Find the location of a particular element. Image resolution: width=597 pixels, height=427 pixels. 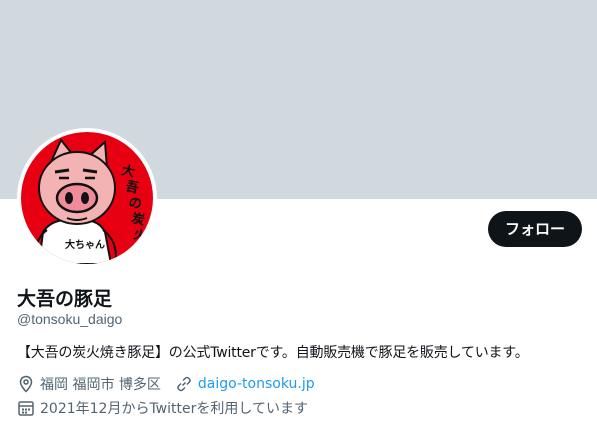

profile-display-name: 大吾の豚足 is located at coordinates (65, 299).